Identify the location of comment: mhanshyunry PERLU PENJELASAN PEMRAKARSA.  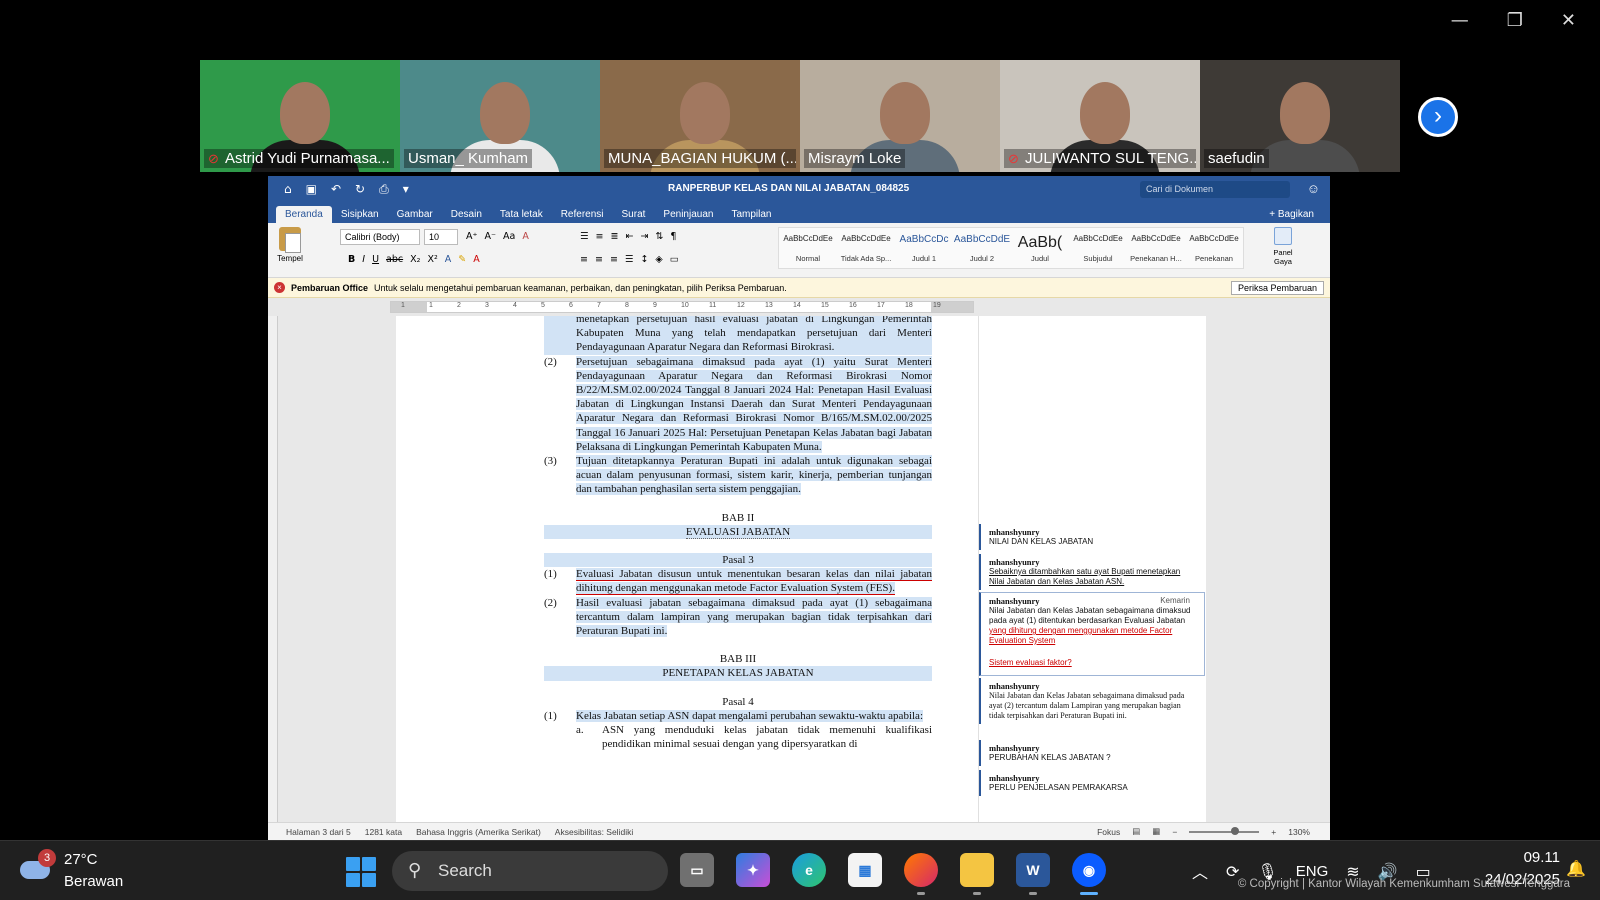
(1092, 783).